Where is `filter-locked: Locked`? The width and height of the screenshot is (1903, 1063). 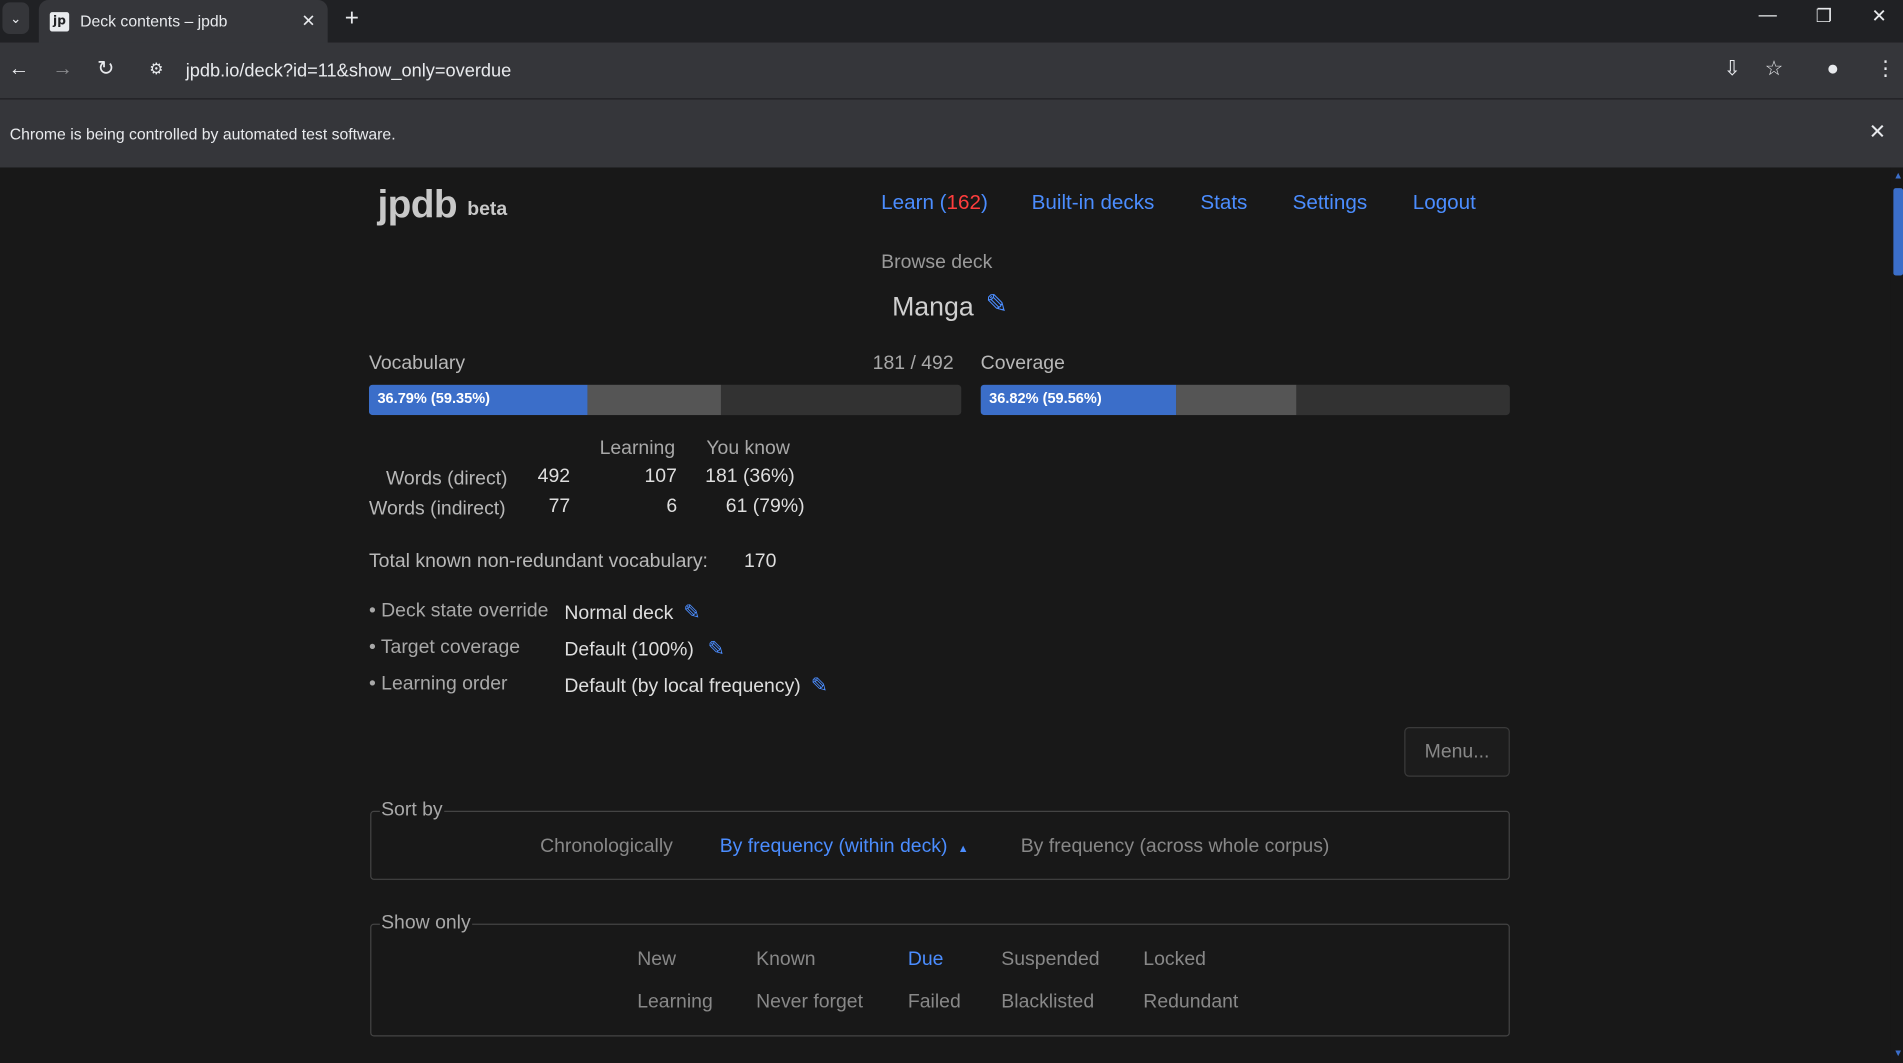 filter-locked: Locked is located at coordinates (1174, 960).